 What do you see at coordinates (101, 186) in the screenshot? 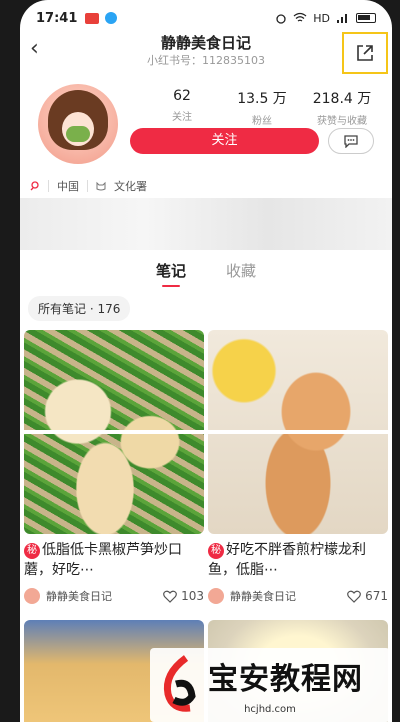
I see `cat-icon` at bounding box center [101, 186].